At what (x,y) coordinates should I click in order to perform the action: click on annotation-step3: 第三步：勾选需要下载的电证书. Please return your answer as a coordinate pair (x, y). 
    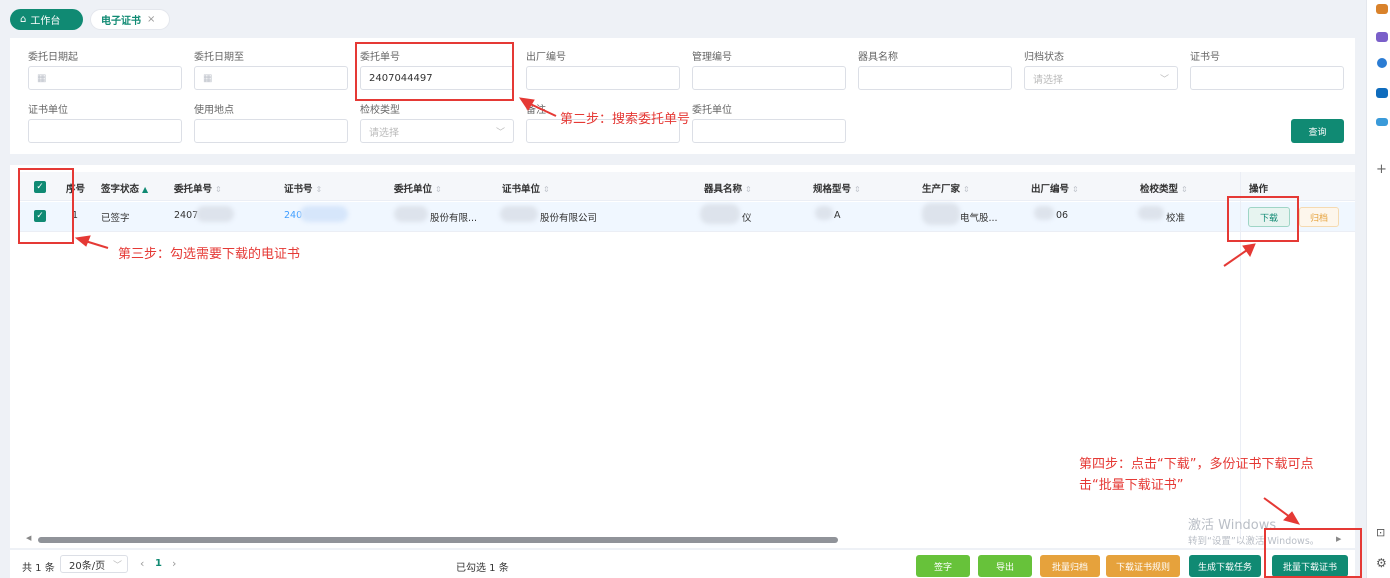
    Looking at the image, I should click on (209, 254).